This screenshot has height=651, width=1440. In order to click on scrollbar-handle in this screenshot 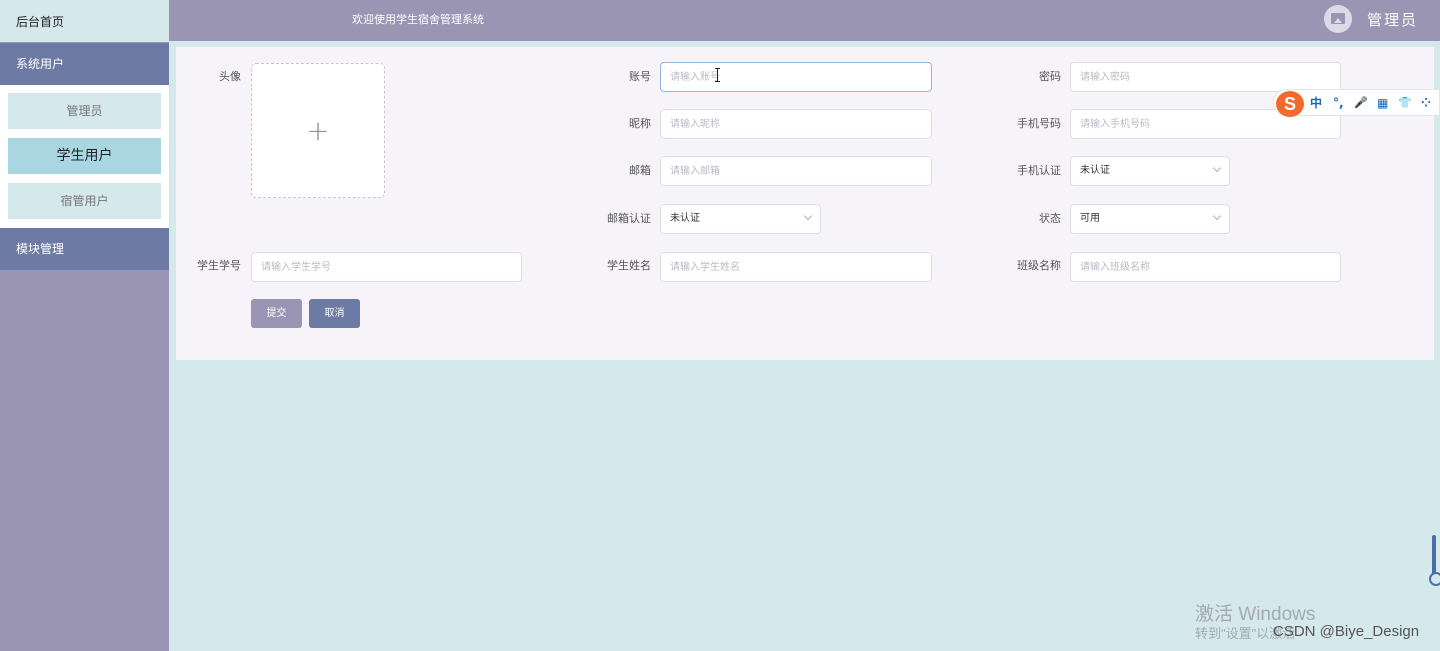, I will do `click(1434, 560)`.